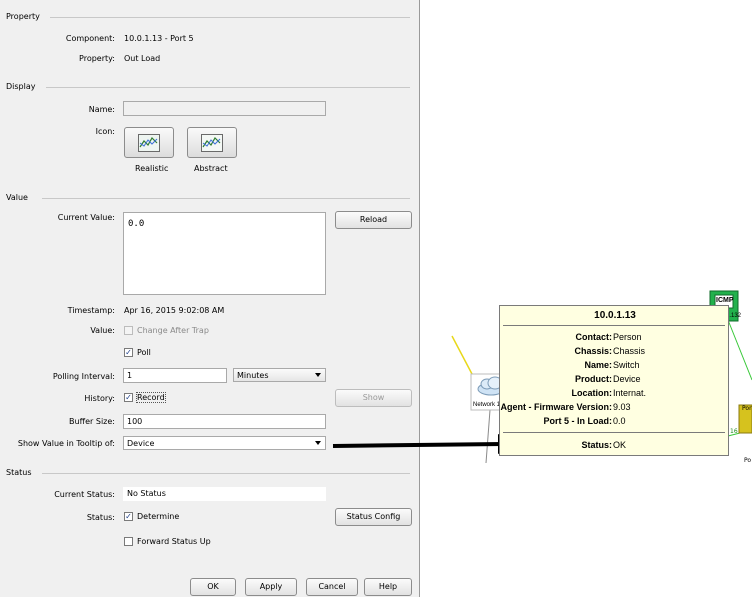  I want to click on tooltip-row: Port 5 - In Load: 0.0, so click(615, 421).